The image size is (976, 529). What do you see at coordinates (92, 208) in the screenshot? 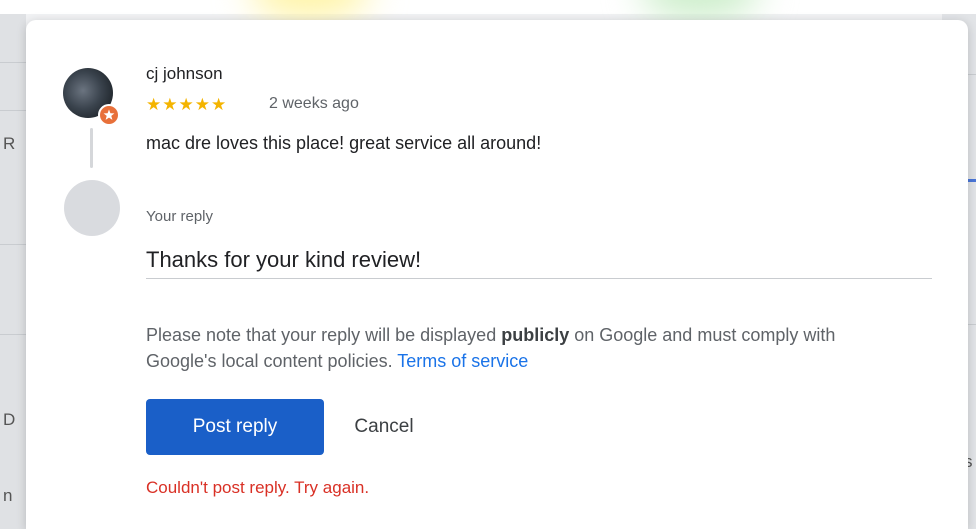
I see `owner-avatar` at bounding box center [92, 208].